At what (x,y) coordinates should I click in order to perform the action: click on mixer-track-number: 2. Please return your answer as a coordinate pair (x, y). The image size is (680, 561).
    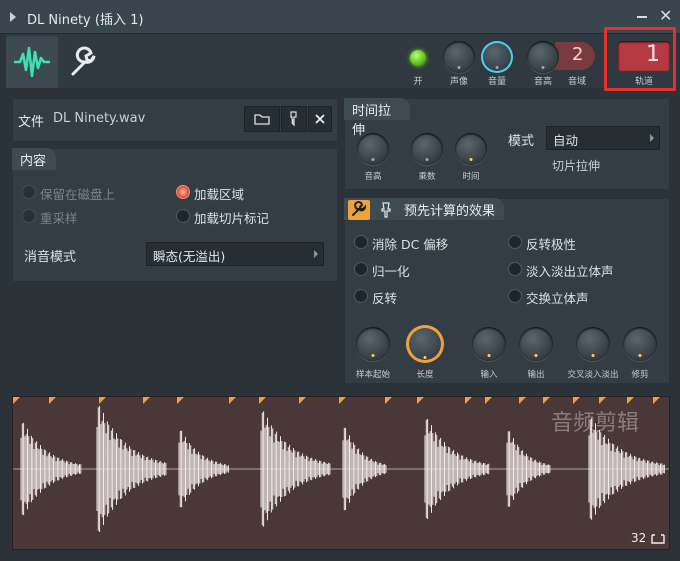
    Looking at the image, I should click on (578, 54).